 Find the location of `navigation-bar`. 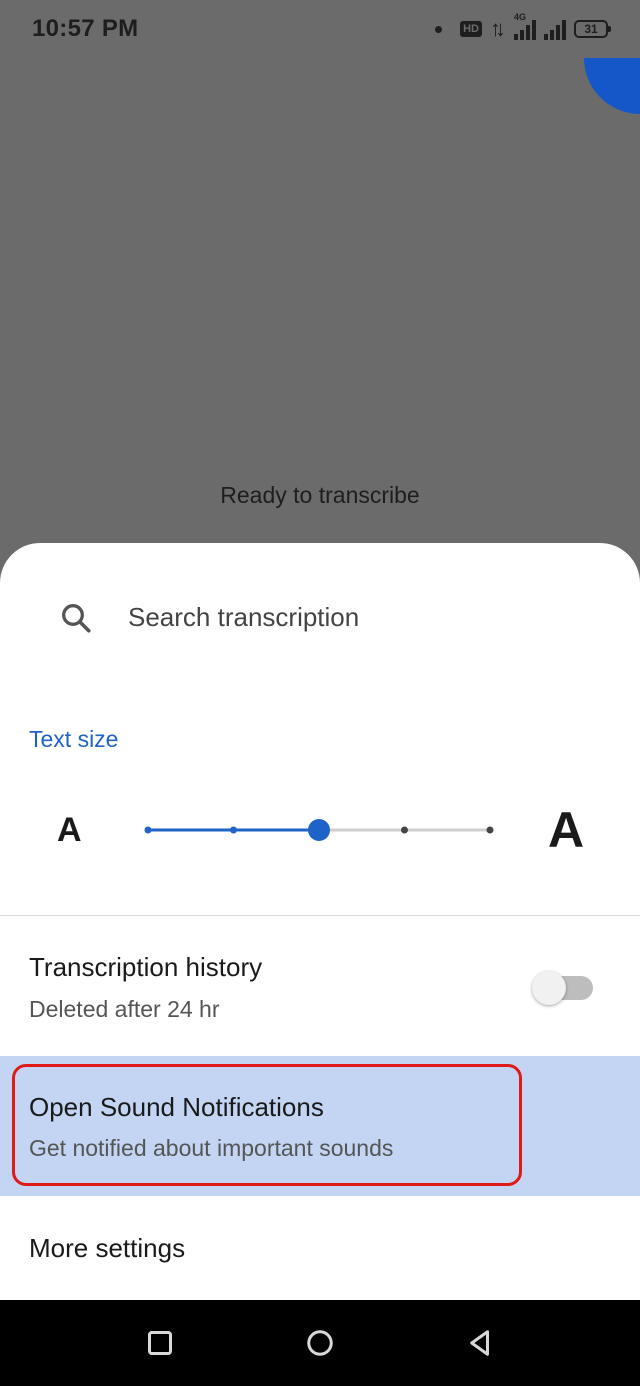

navigation-bar is located at coordinates (320, 1343).